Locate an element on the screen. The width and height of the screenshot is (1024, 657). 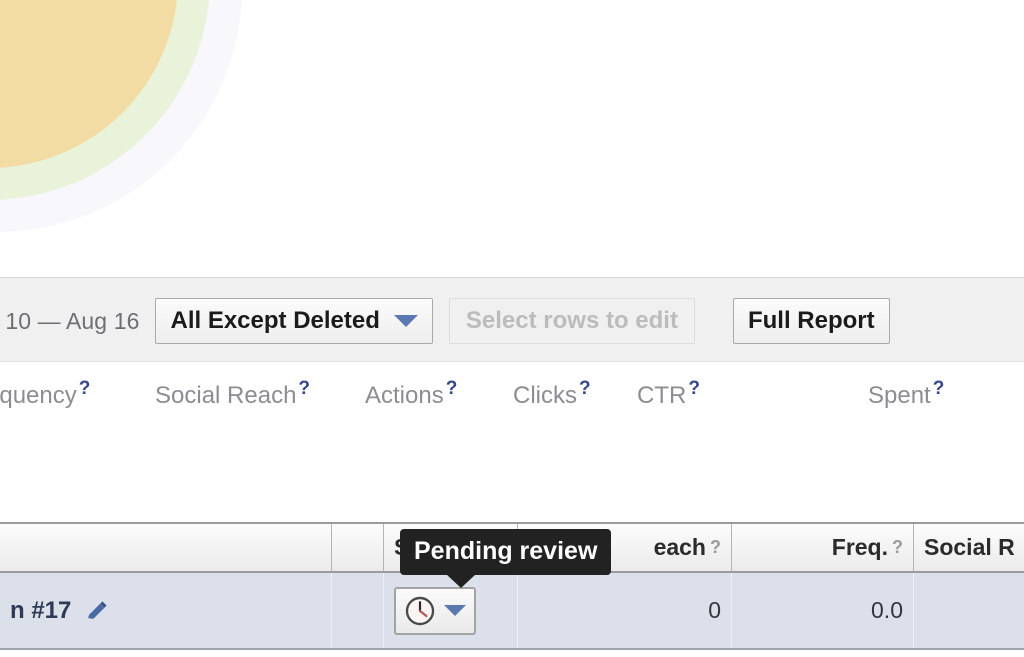
tooltip-text: Pending review is located at coordinates (506, 551).